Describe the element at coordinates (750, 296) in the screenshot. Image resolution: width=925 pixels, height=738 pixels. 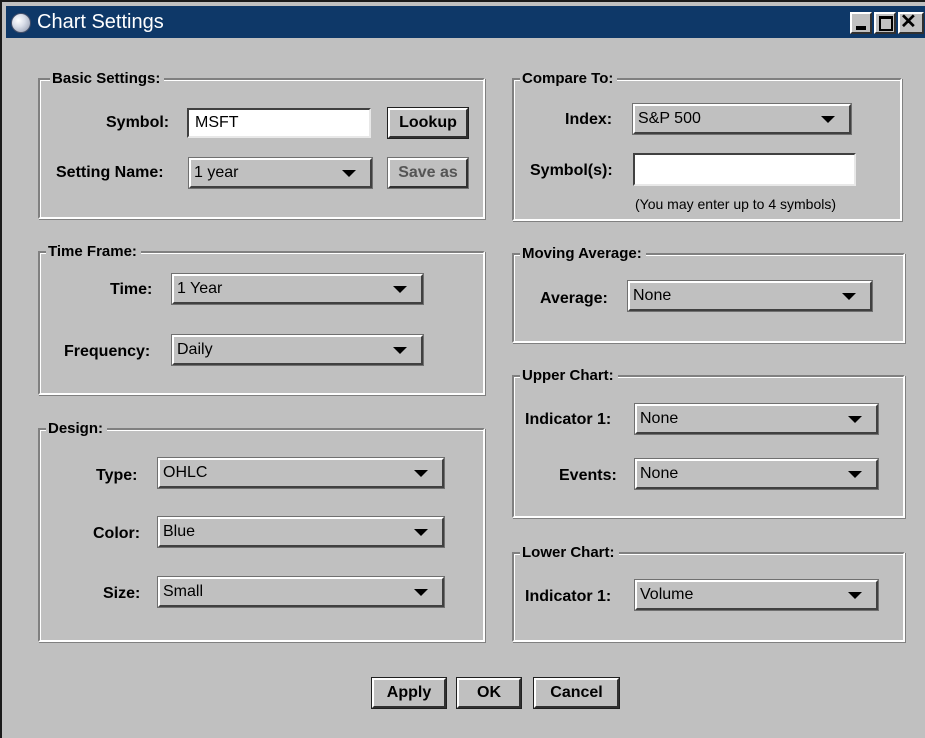
I see `average-select: None` at that location.